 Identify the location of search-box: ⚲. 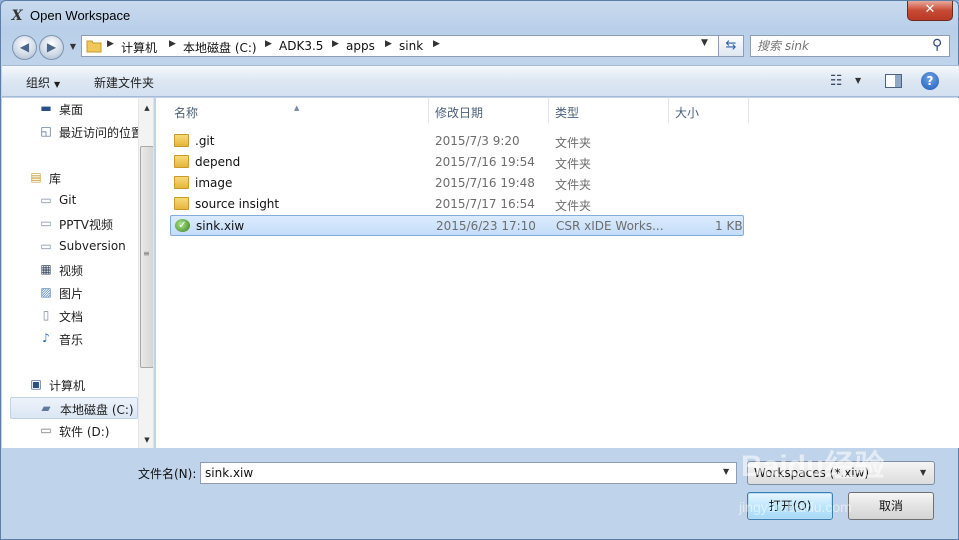
(850, 46).